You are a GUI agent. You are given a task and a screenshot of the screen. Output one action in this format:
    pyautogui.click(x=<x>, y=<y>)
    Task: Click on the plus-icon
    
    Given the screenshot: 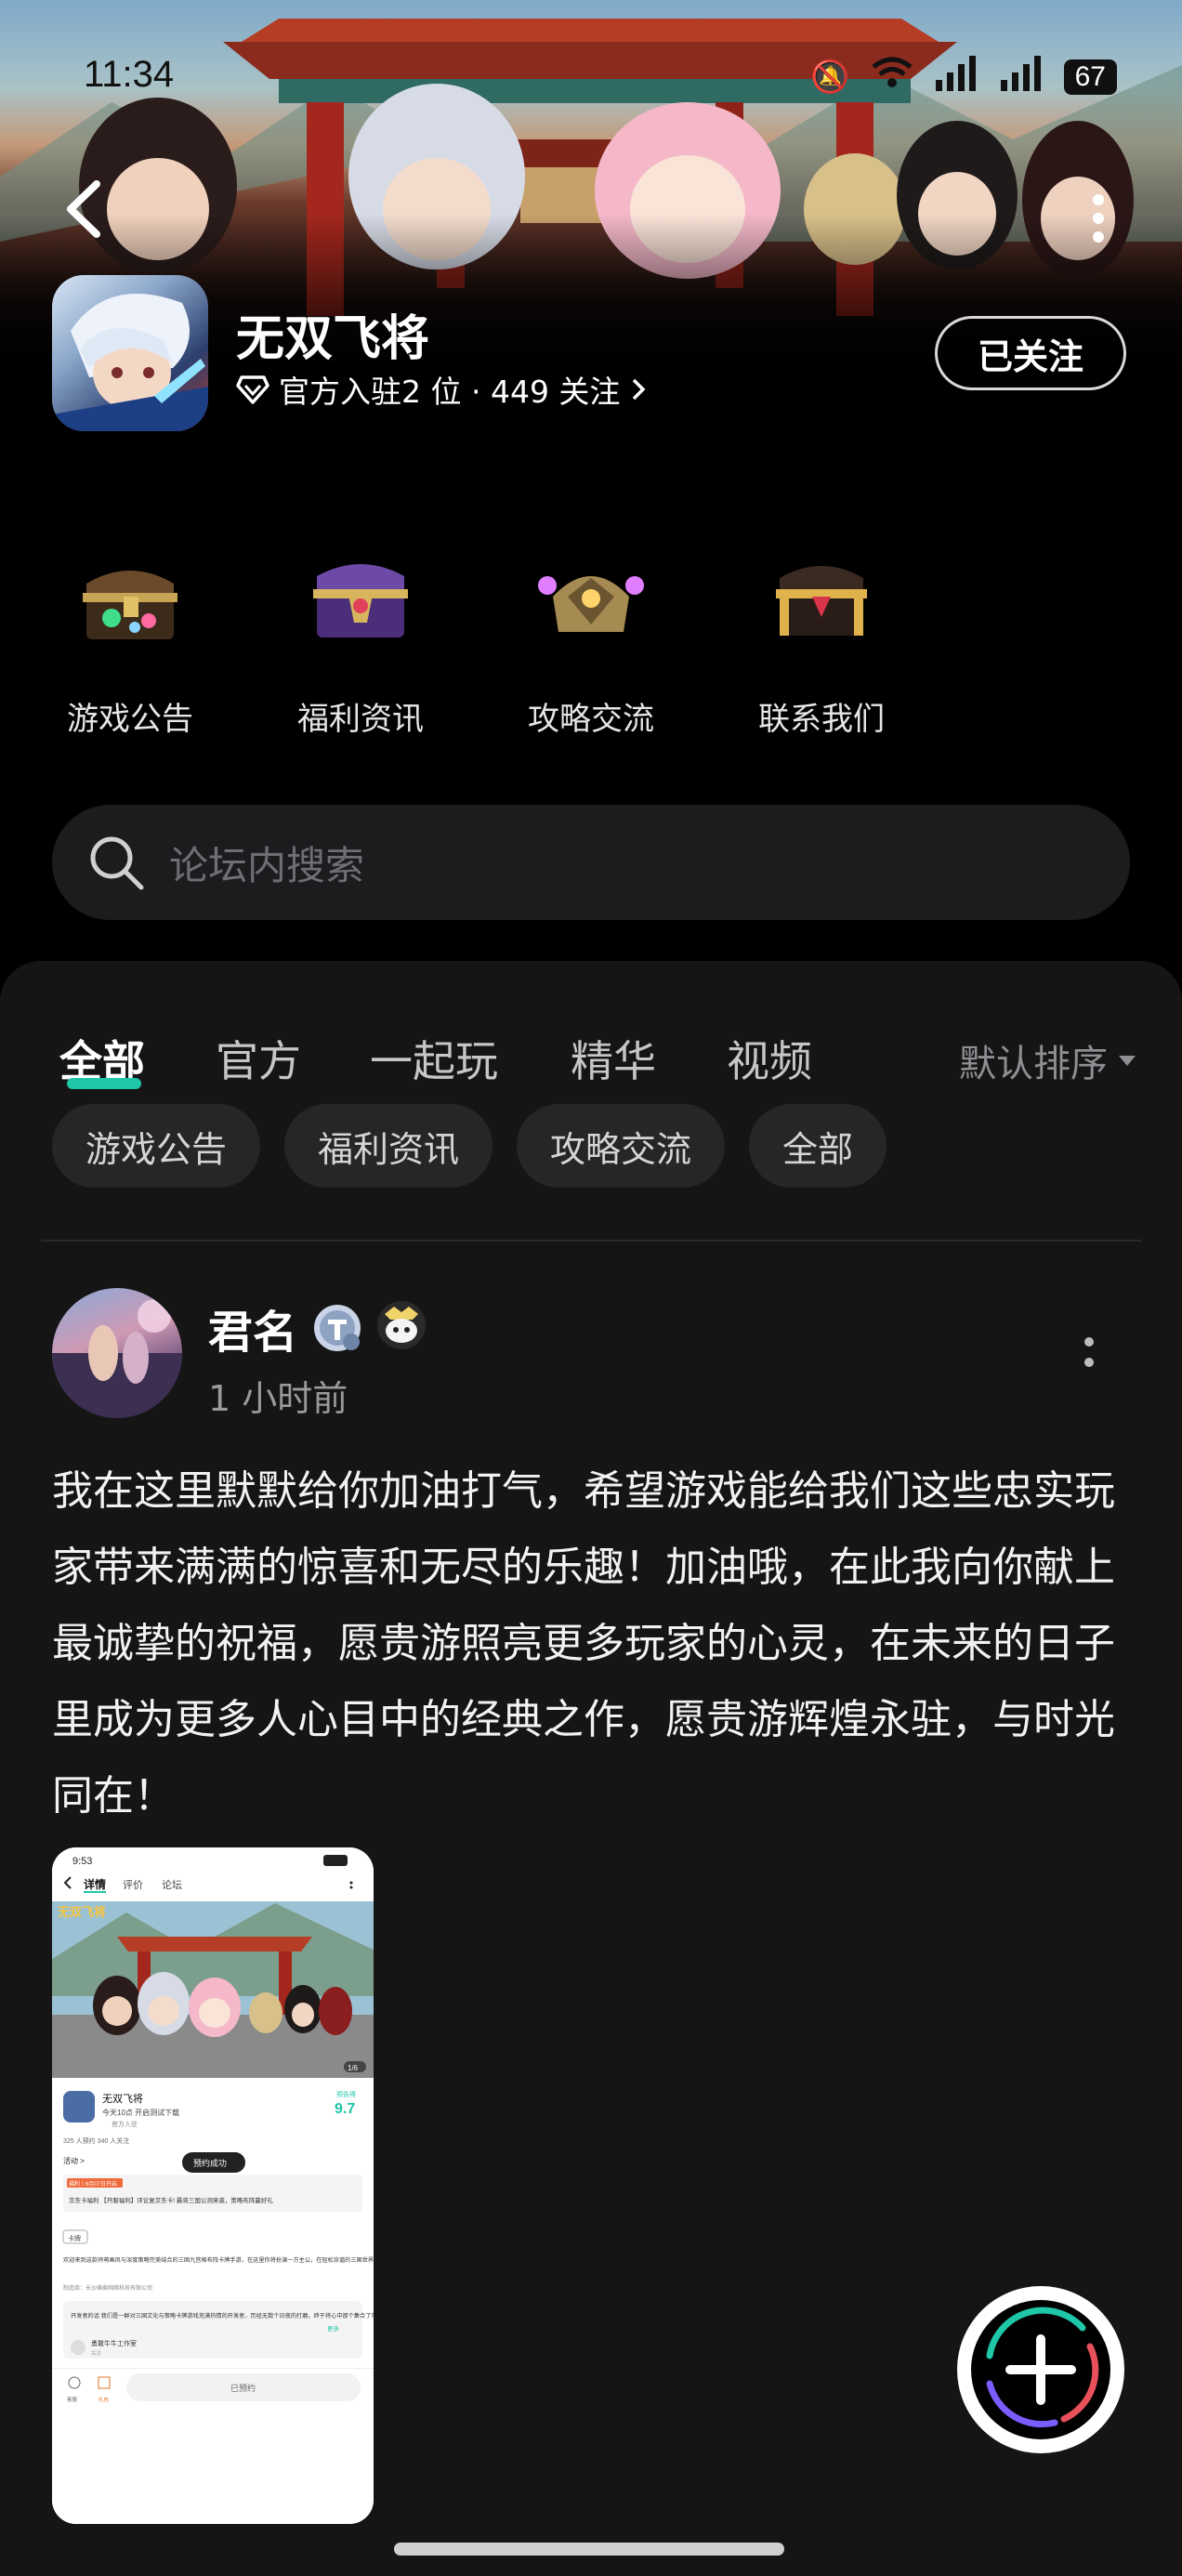 What is the action you would take?
    pyautogui.click(x=1042, y=2367)
    